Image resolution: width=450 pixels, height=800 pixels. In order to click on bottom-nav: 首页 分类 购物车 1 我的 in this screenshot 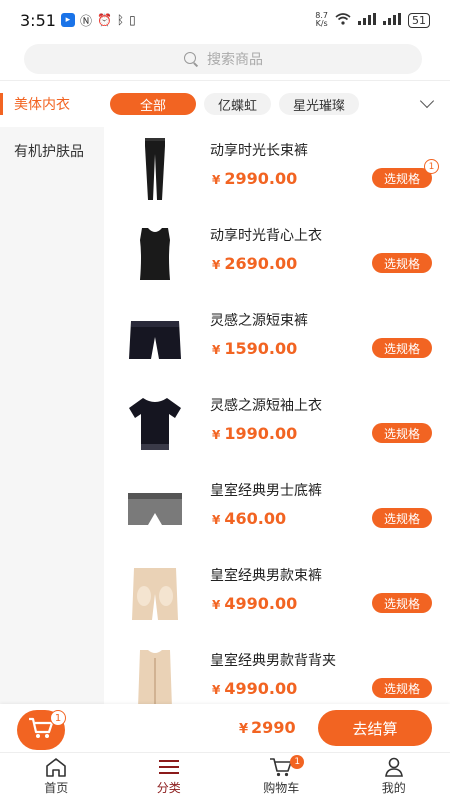, I will do `click(225, 776)`.